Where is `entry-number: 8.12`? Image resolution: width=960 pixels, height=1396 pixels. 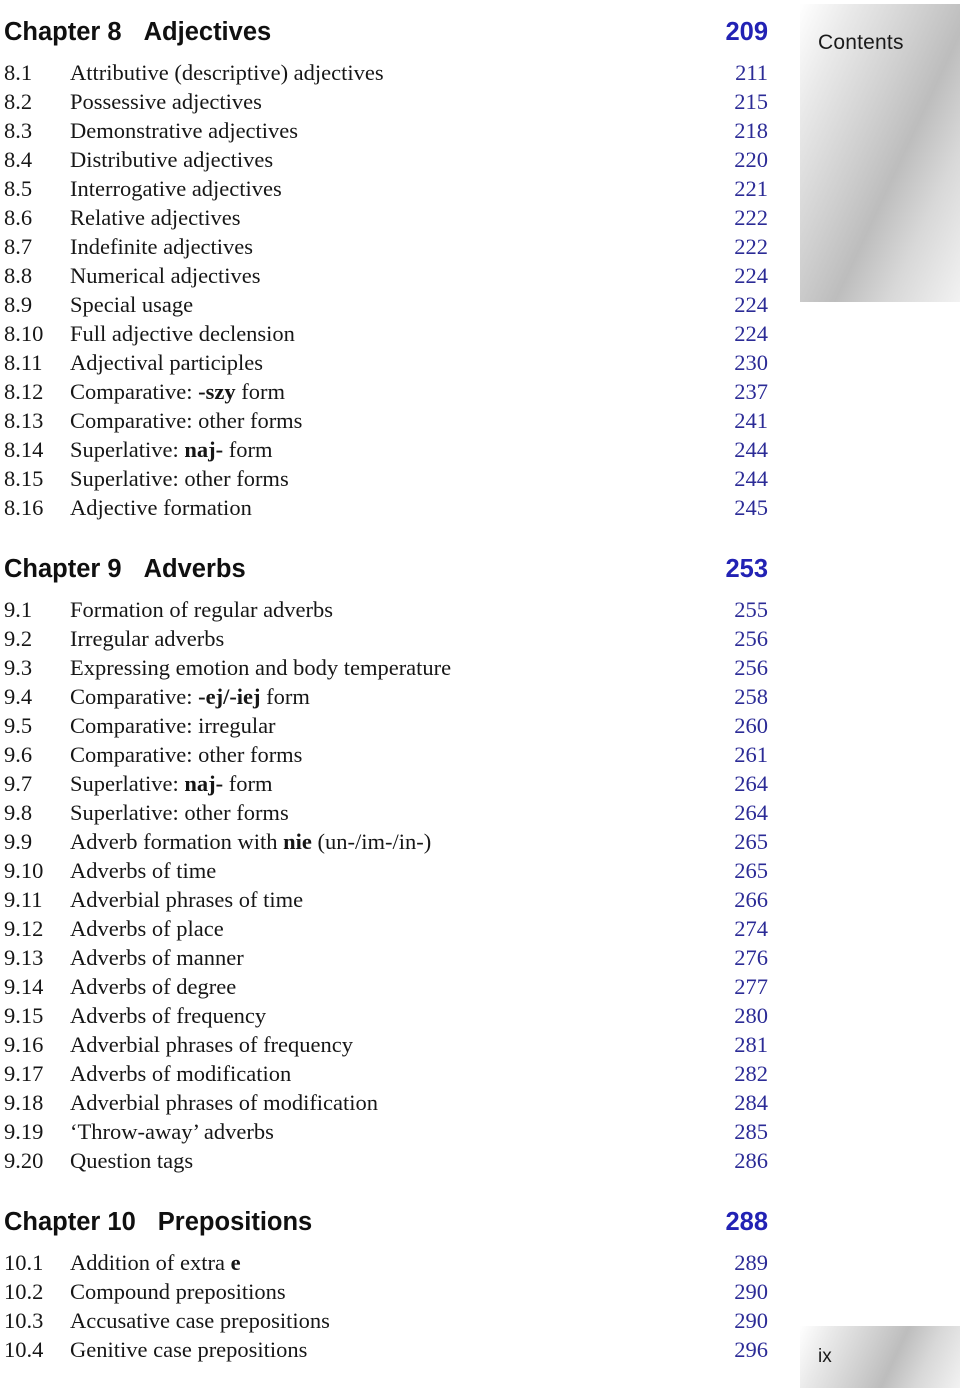 entry-number: 8.12 is located at coordinates (24, 391).